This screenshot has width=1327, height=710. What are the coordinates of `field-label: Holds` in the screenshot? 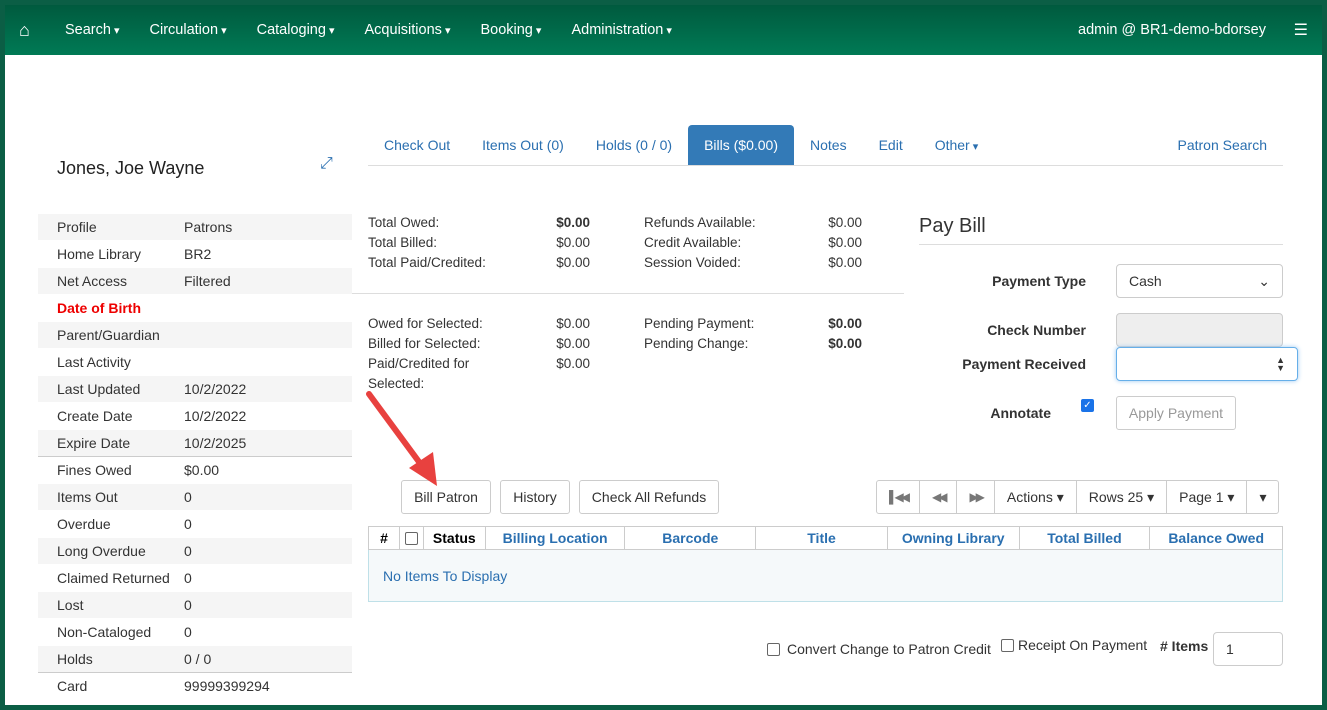 It's located at (75, 659).